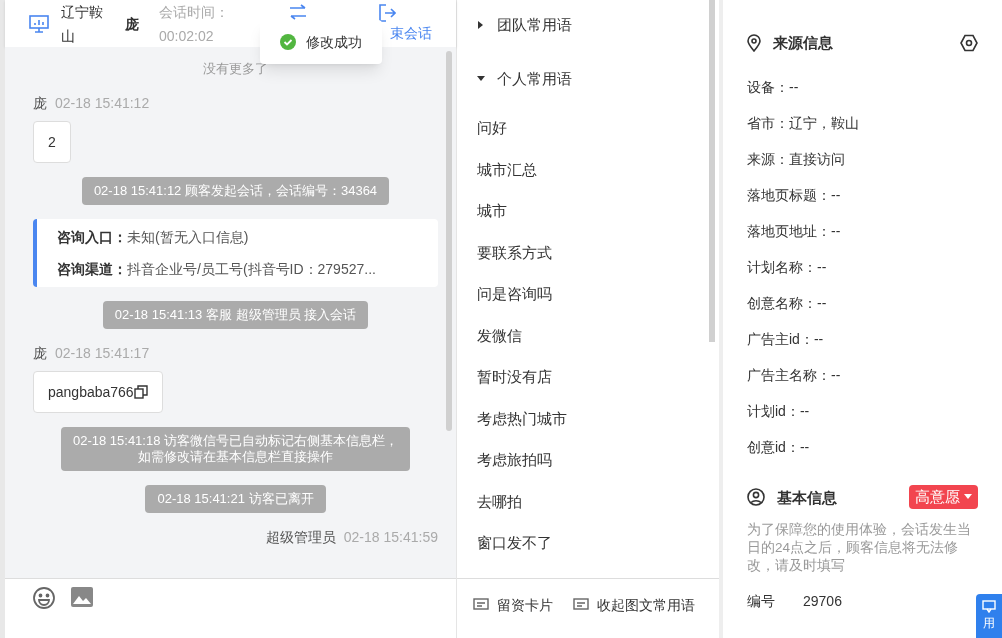  What do you see at coordinates (754, 42) in the screenshot?
I see `location-pin-icon` at bounding box center [754, 42].